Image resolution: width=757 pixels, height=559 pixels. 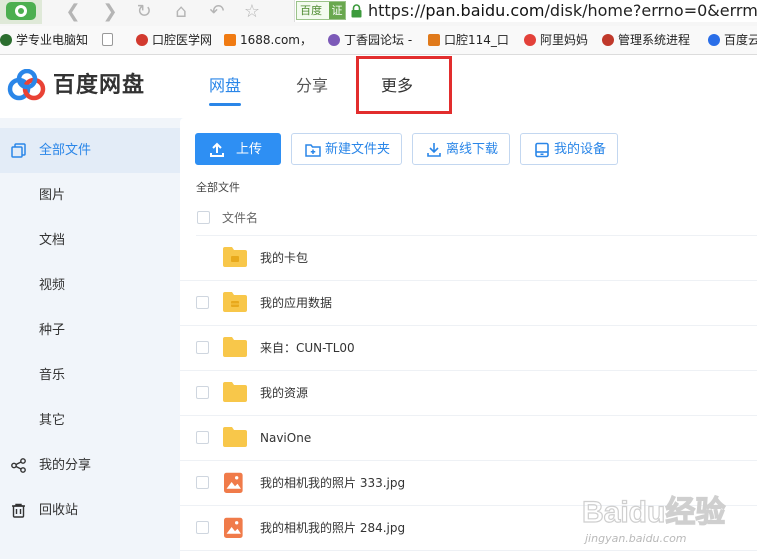 I want to click on sidebar-item-torrents: 种子, so click(x=90, y=330).